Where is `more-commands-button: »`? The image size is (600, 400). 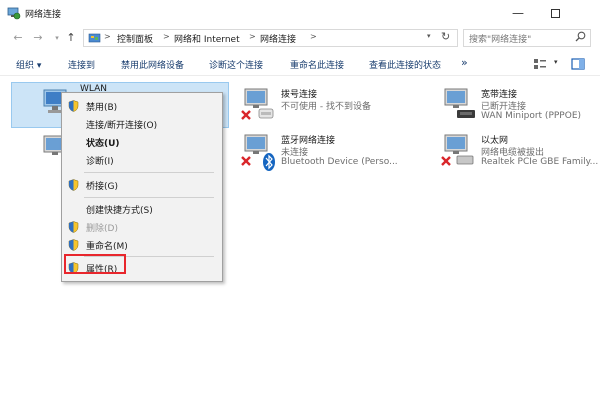
more-commands-button: » is located at coordinates (464, 62).